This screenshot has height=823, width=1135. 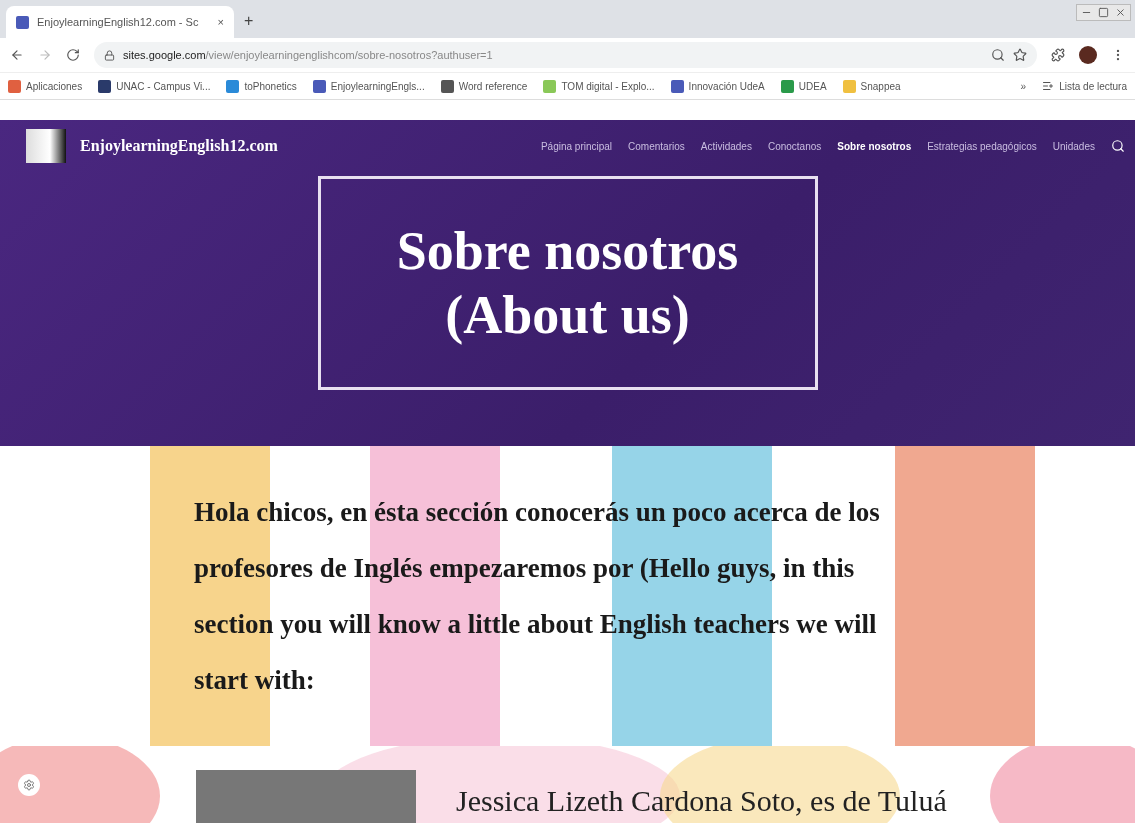 What do you see at coordinates (46, 146) in the screenshot?
I see `logo-picture` at bounding box center [46, 146].